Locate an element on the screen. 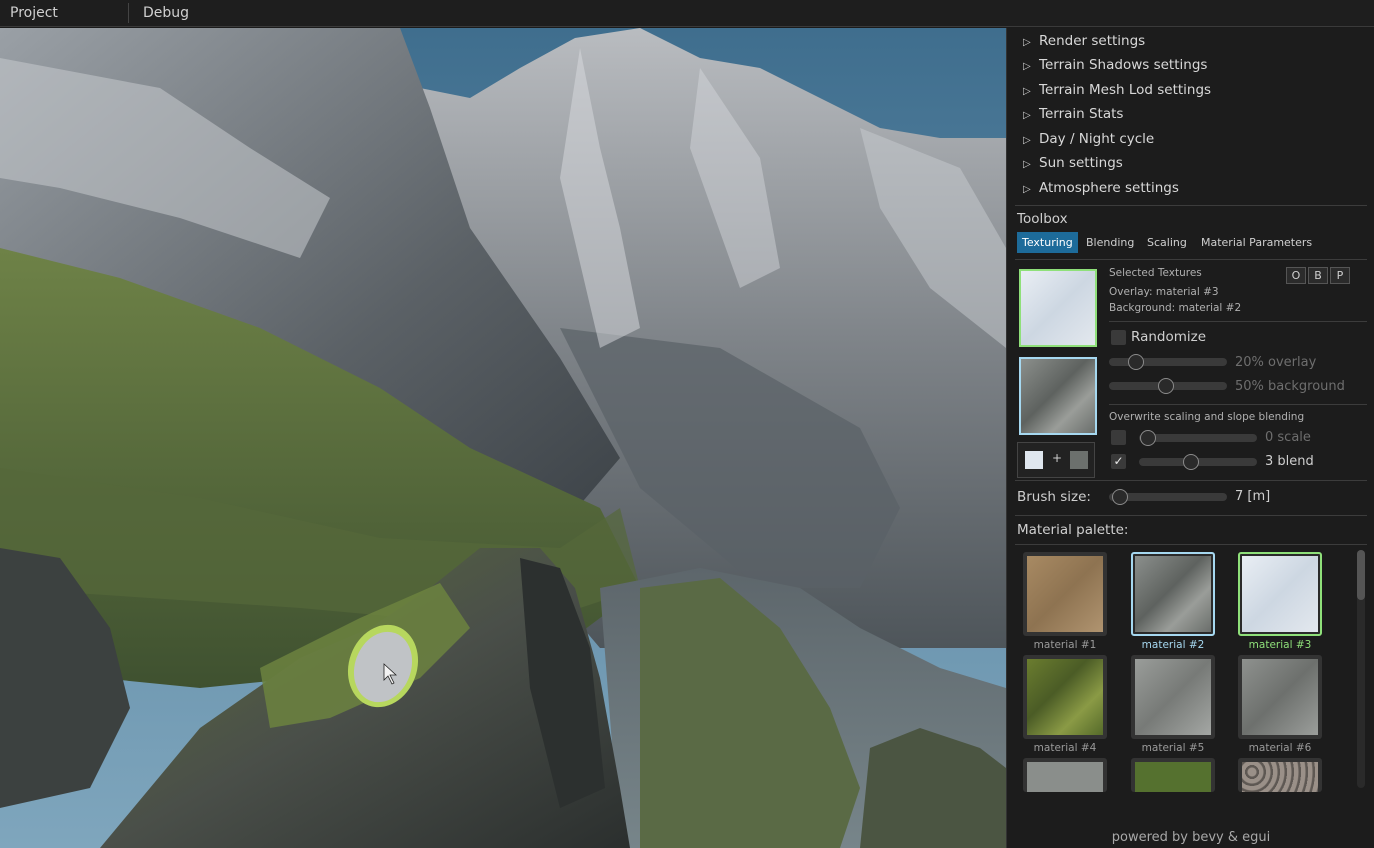  menu-bar: Project Debug is located at coordinates (687, 13).